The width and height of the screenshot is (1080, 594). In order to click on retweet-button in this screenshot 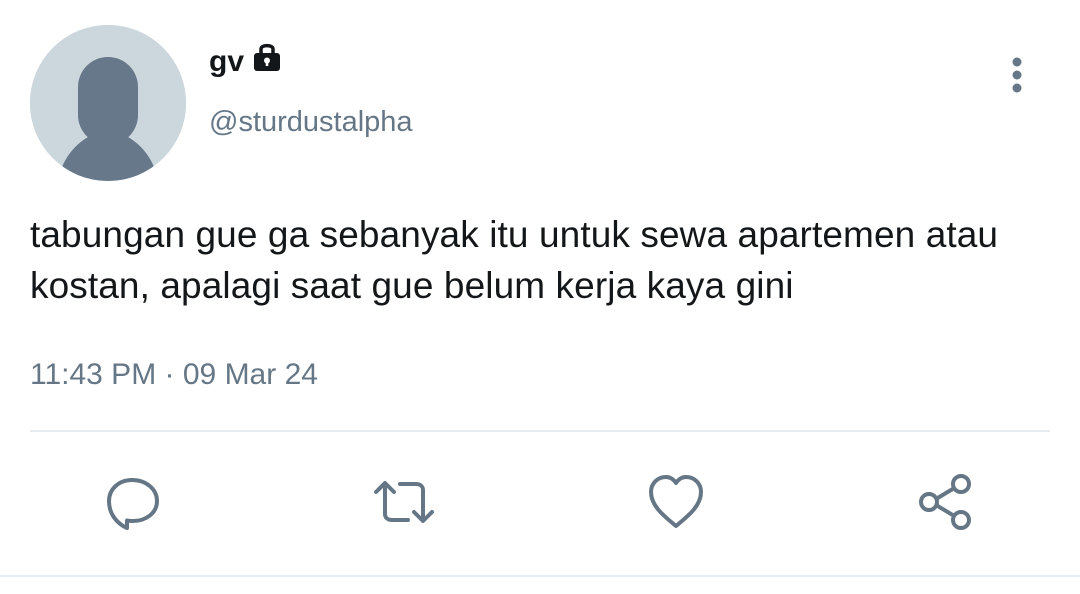, I will do `click(404, 502)`.